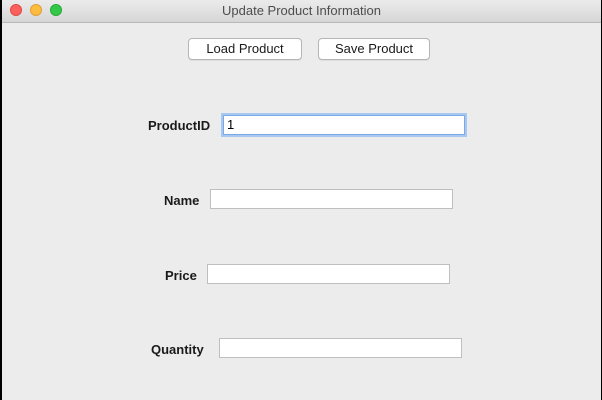 This screenshot has height=400, width=602. I want to click on price-label: Price, so click(181, 275).